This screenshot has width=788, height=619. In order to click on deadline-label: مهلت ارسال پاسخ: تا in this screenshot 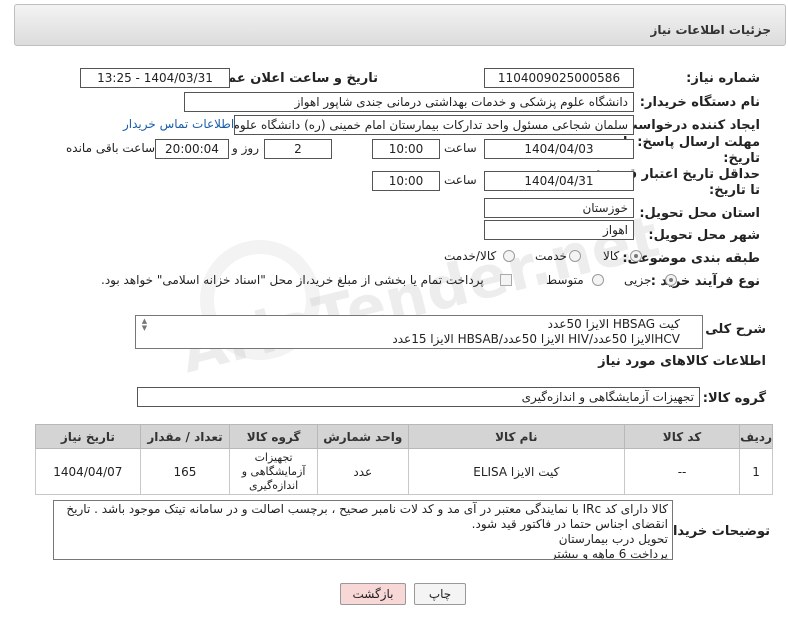, I will do `click(691, 142)`.